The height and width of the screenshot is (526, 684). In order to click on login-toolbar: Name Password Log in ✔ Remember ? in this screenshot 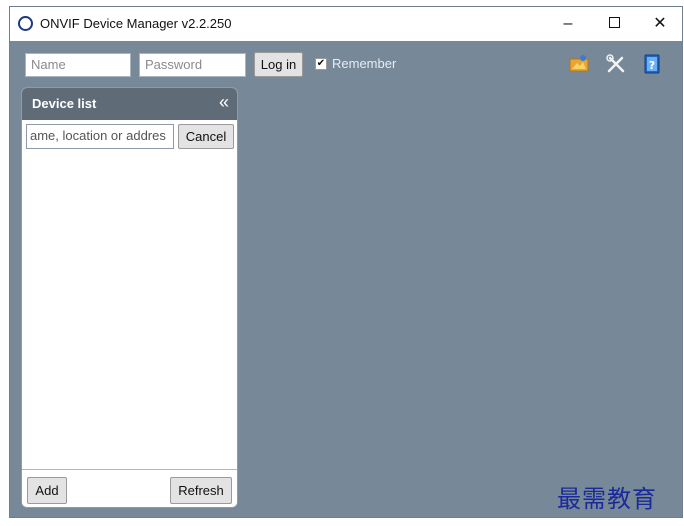, I will do `click(346, 64)`.